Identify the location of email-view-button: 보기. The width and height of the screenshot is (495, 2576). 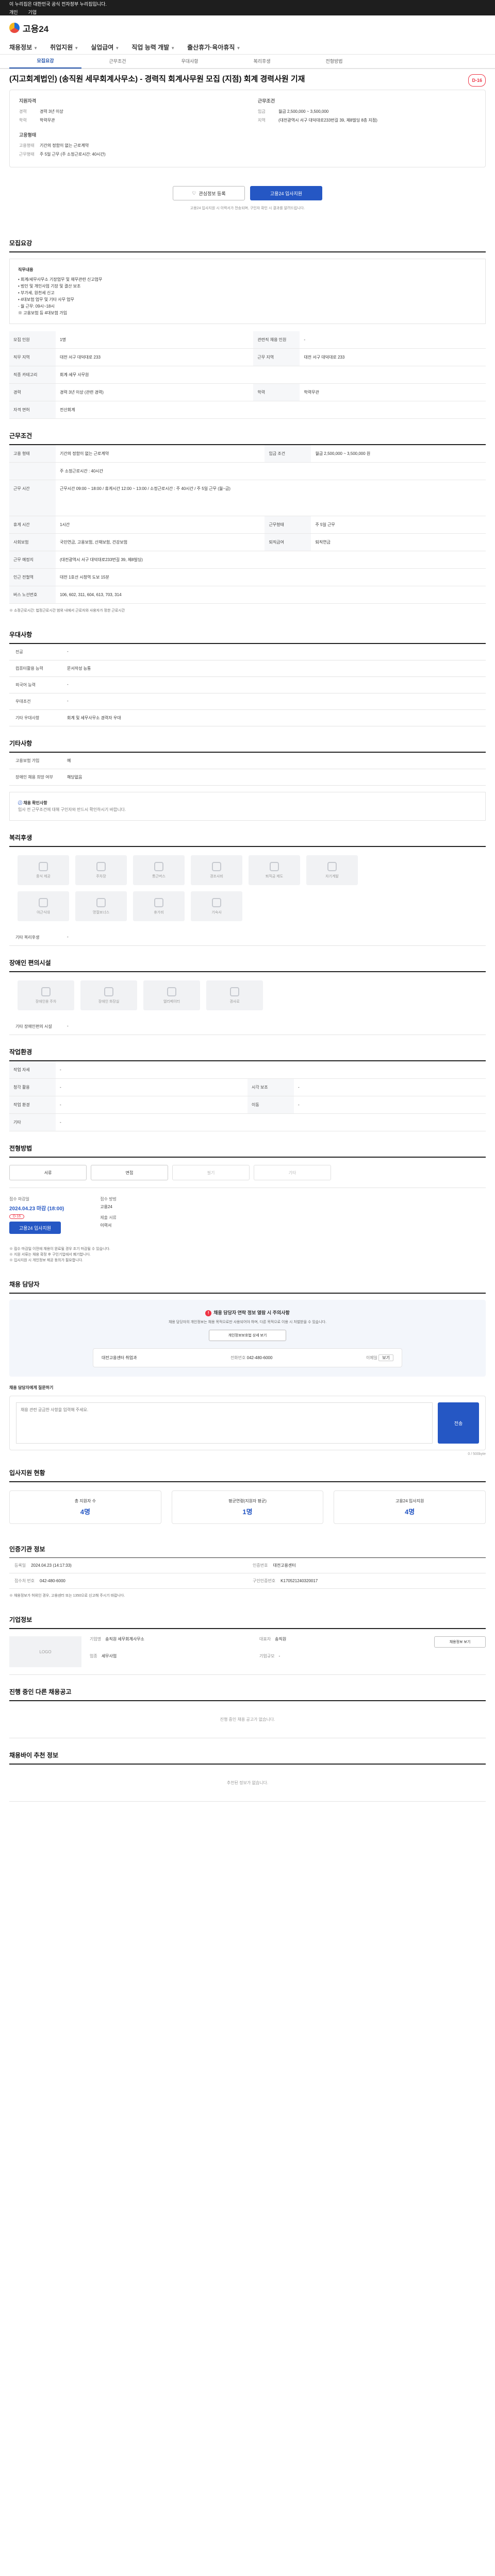
(385, 1357).